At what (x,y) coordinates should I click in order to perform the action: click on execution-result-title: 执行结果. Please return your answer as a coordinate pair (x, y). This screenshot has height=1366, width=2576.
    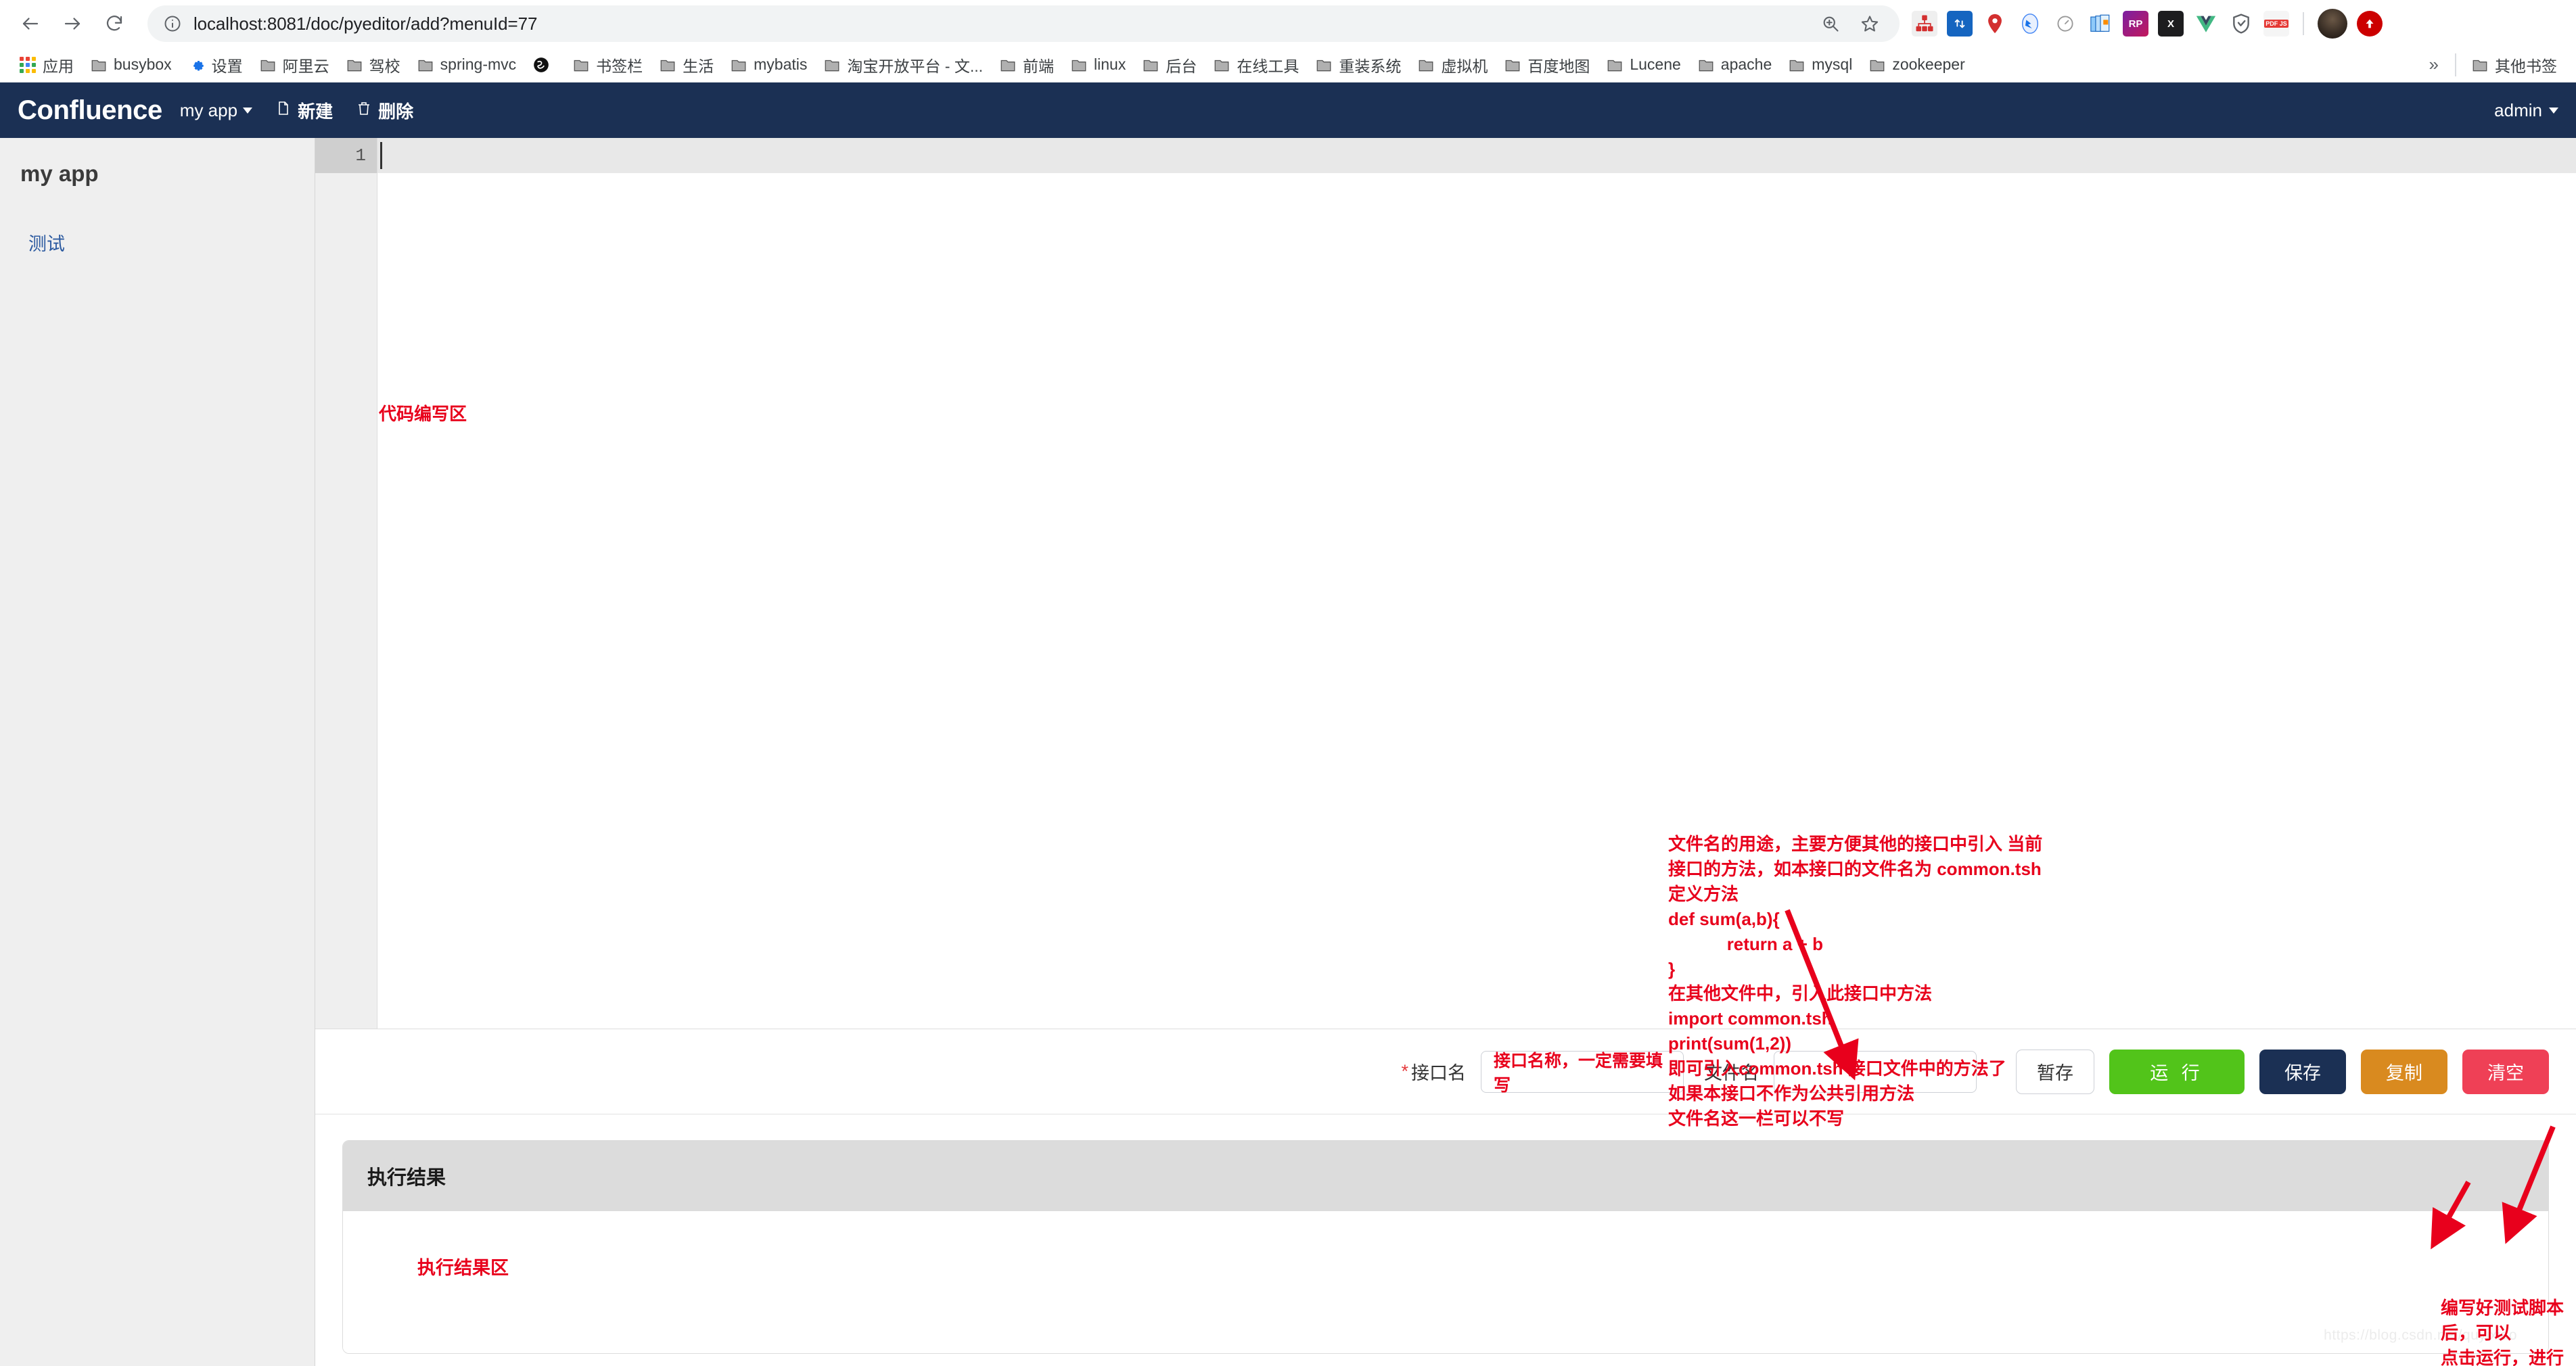
    Looking at the image, I should click on (1445, 1176).